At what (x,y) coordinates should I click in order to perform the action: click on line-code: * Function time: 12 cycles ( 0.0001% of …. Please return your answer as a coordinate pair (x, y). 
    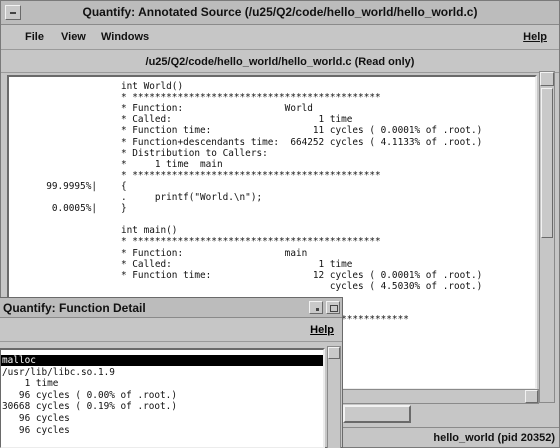
    Looking at the image, I should click on (302, 275).